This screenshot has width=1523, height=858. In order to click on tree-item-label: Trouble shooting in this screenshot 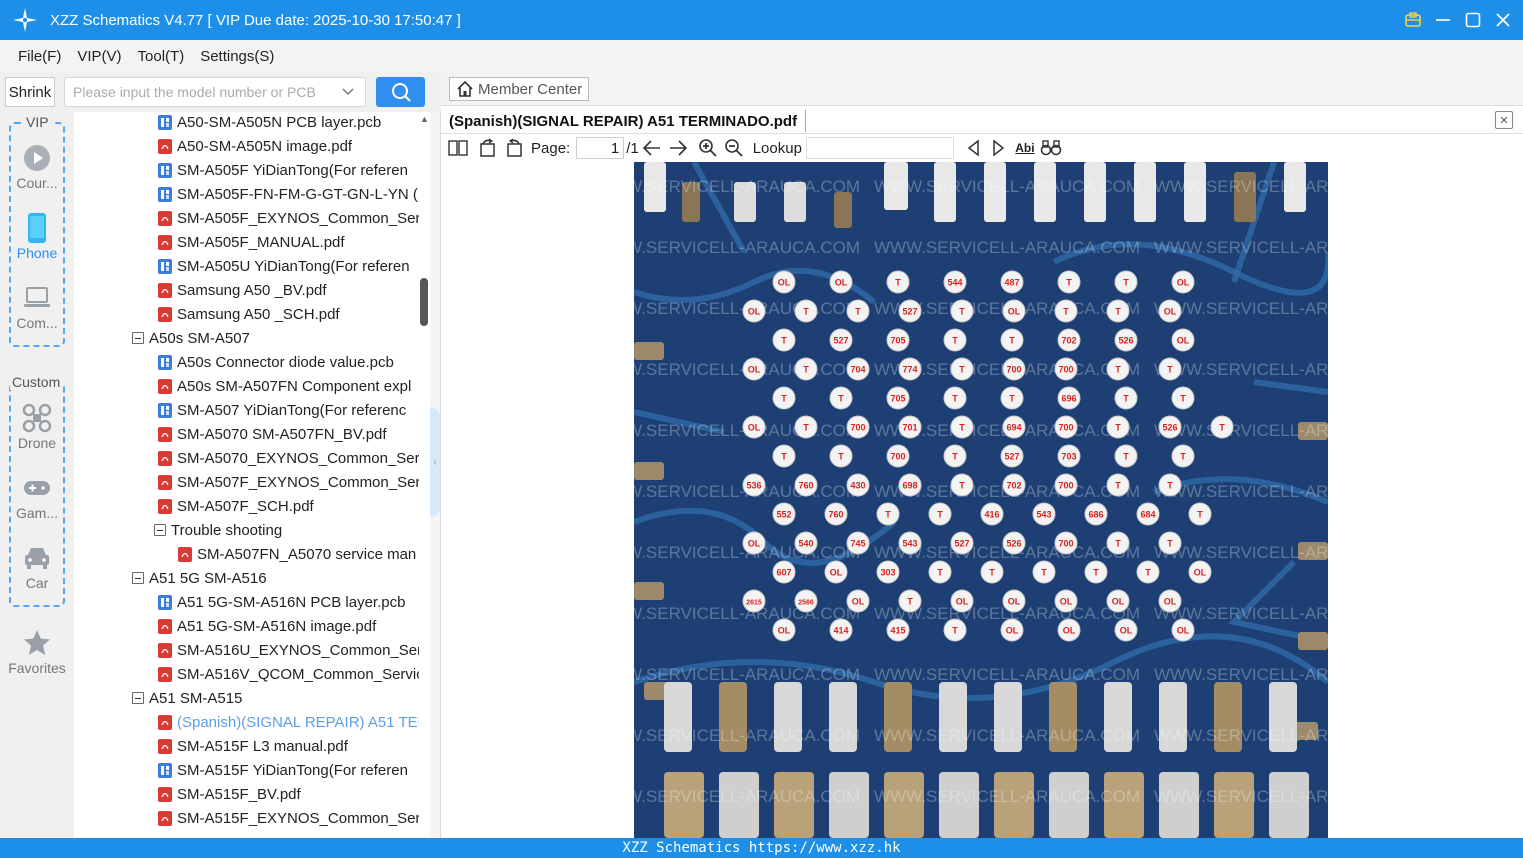, I will do `click(227, 530)`.